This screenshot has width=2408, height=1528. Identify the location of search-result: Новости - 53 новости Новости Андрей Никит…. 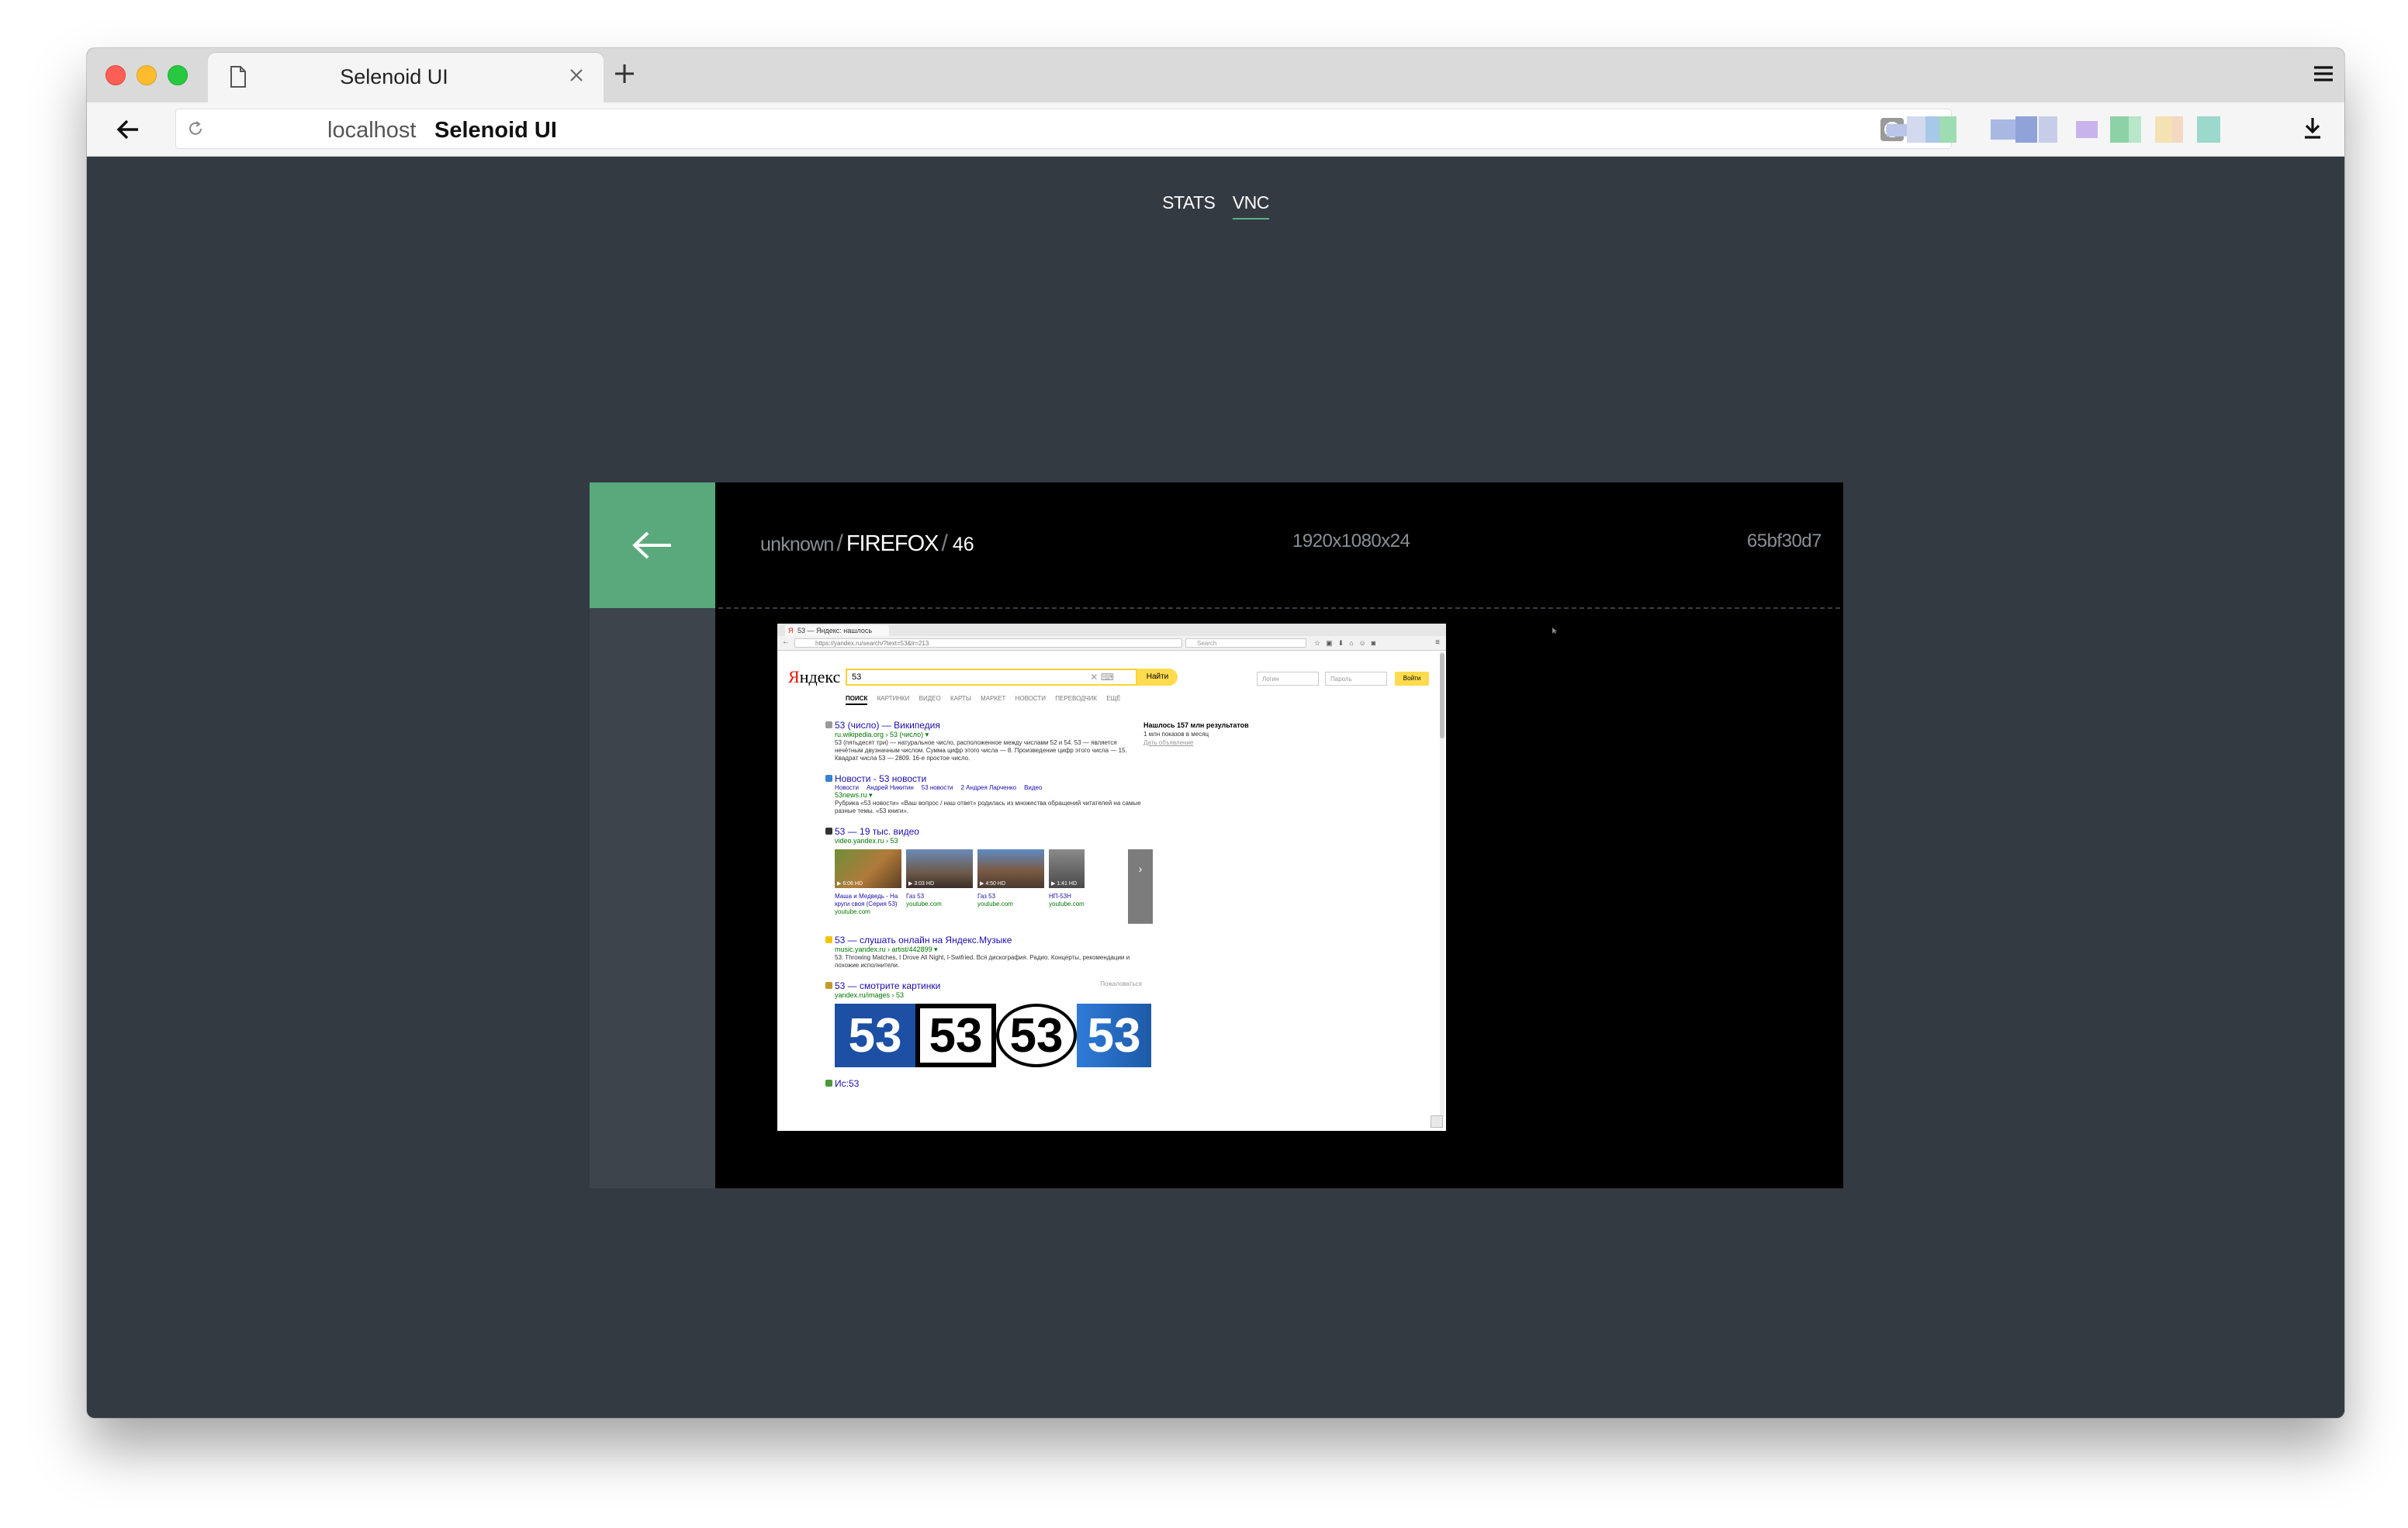
(985, 794).